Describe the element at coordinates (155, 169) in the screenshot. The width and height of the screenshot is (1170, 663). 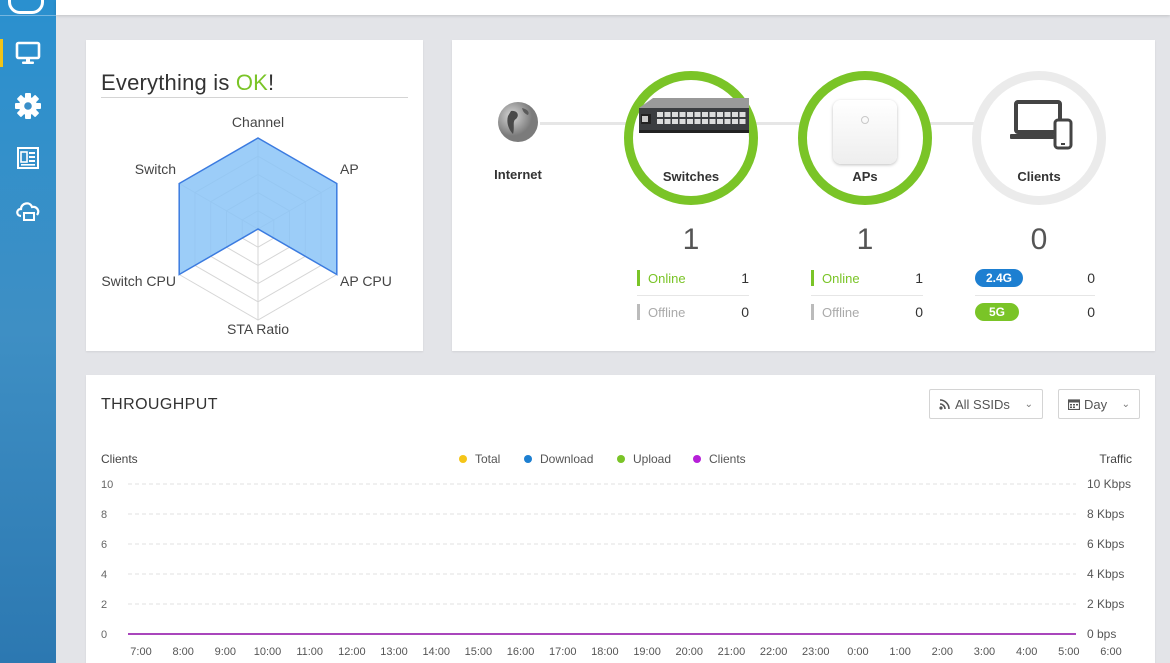
I see `radar-label-switch: Switch` at that location.